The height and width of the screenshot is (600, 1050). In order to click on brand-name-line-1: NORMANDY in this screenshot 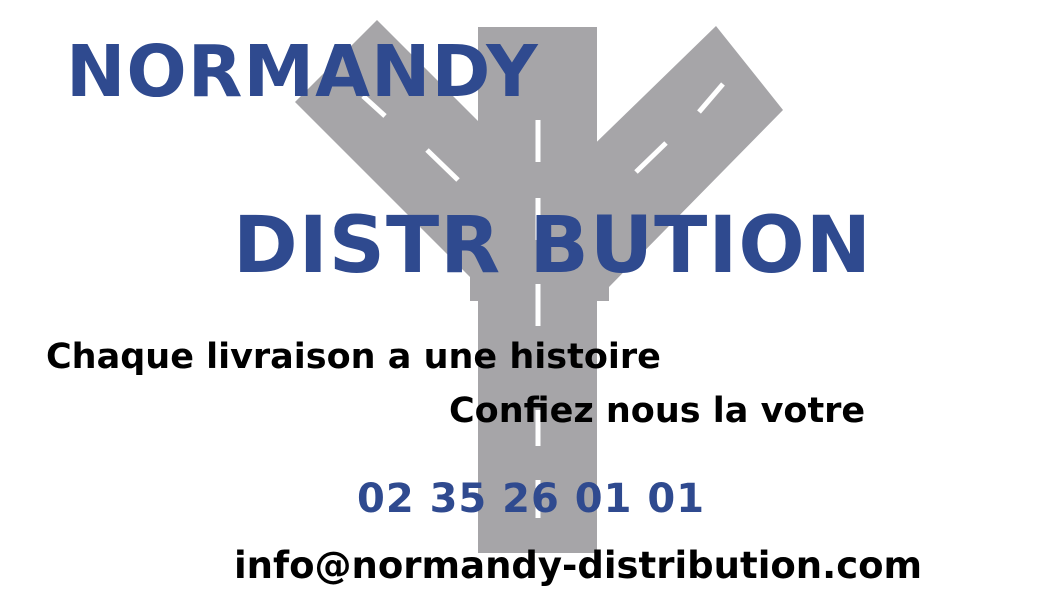, I will do `click(302, 71)`.